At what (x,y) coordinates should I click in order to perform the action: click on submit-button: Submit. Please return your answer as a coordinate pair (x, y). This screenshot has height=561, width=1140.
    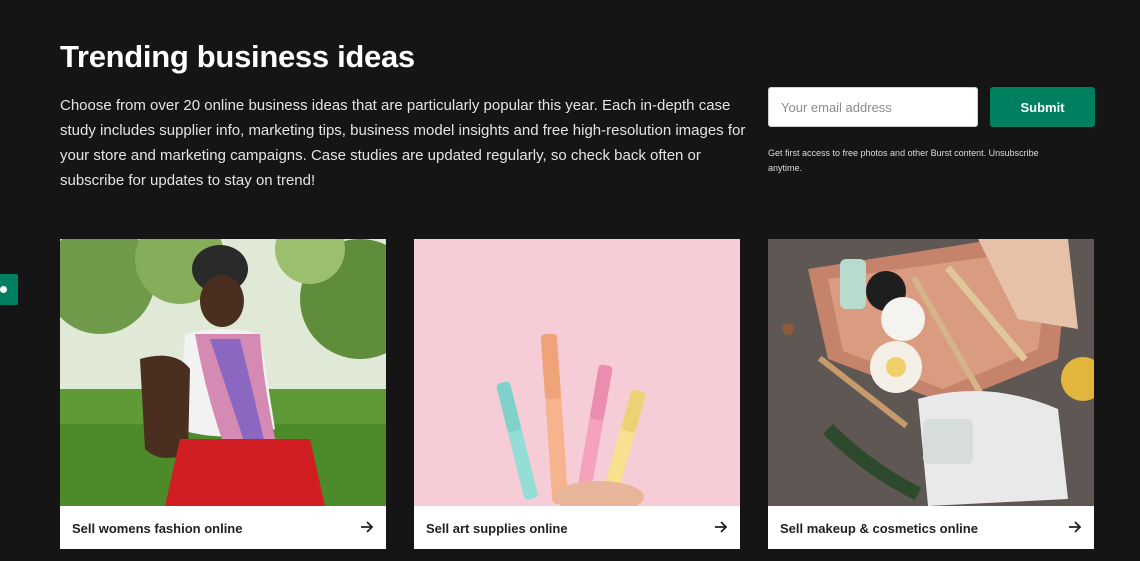
    Looking at the image, I should click on (1042, 107).